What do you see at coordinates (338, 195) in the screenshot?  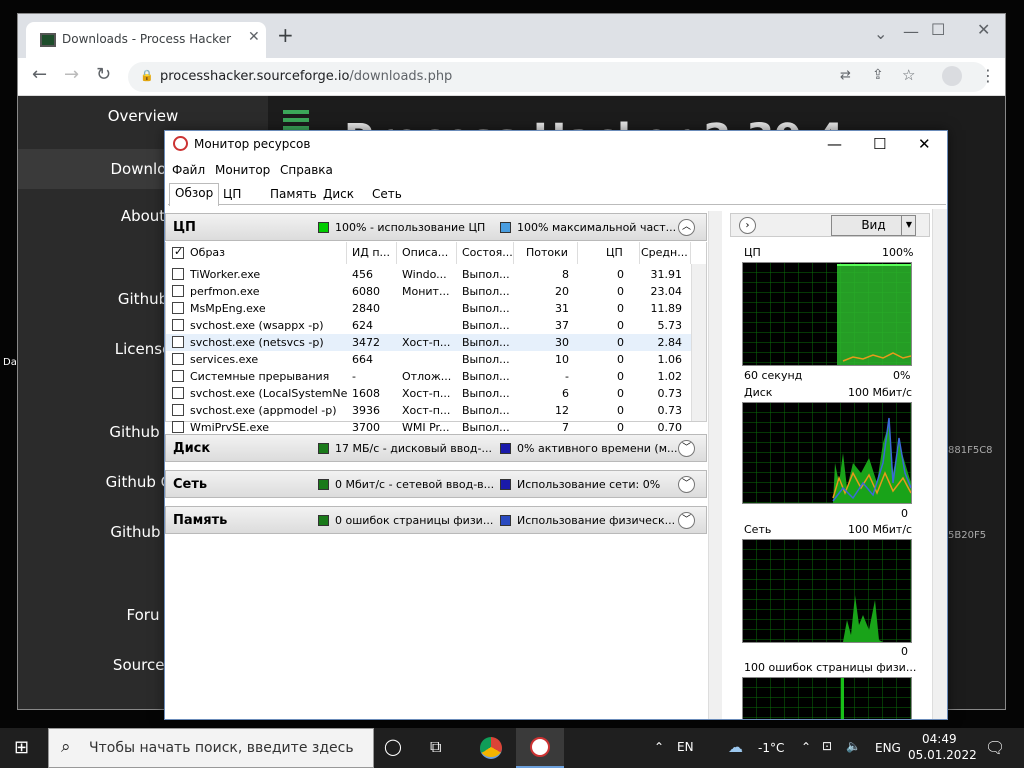 I see `tab-disk: Диск` at bounding box center [338, 195].